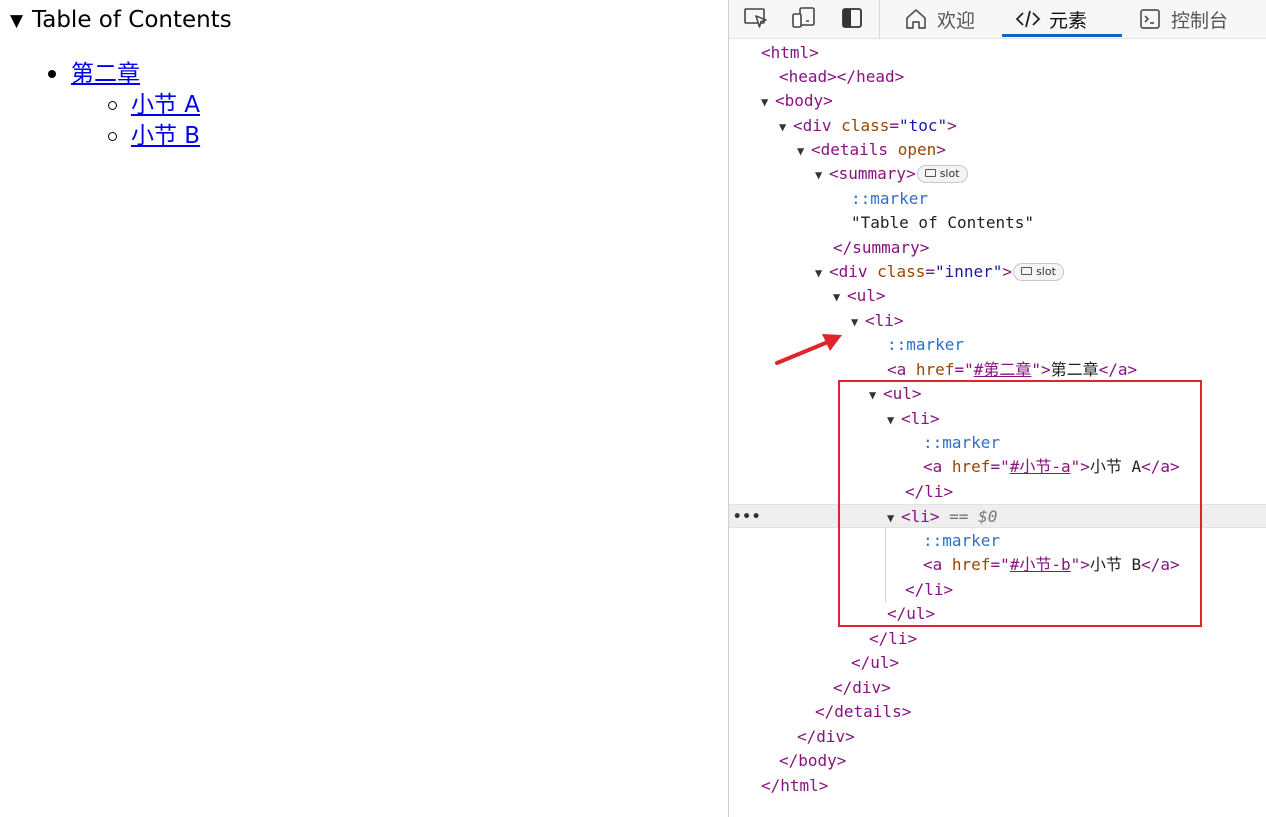  I want to click on dom-node-body-tag: <body>, so click(804, 100).